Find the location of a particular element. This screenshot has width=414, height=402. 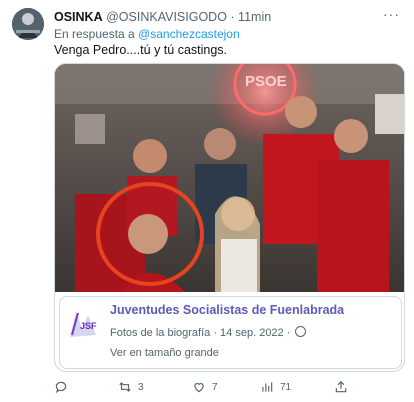

like-count: 7 is located at coordinates (215, 387).